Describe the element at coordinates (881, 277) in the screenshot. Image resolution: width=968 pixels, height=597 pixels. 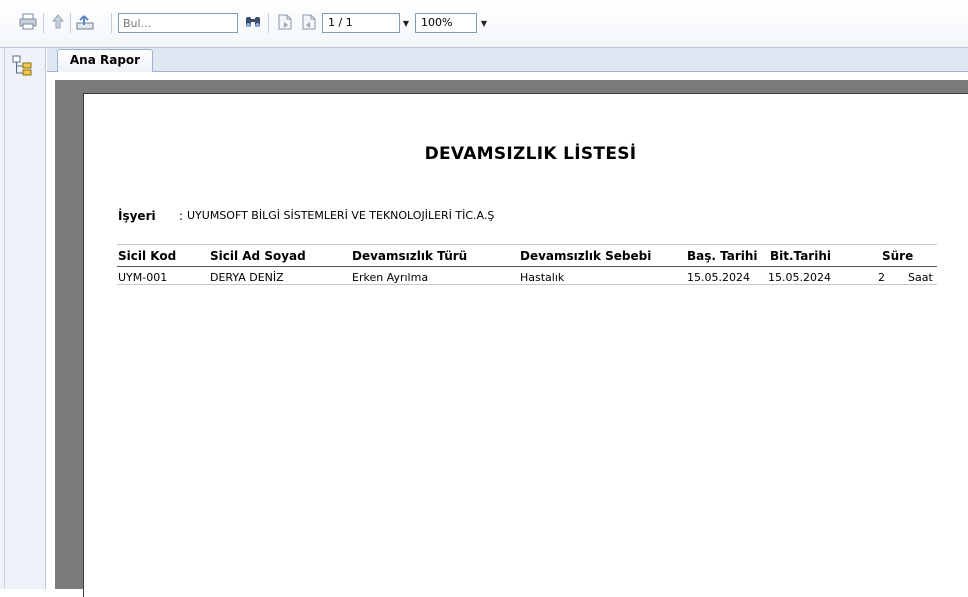
I see `cell-sure: 2` at that location.